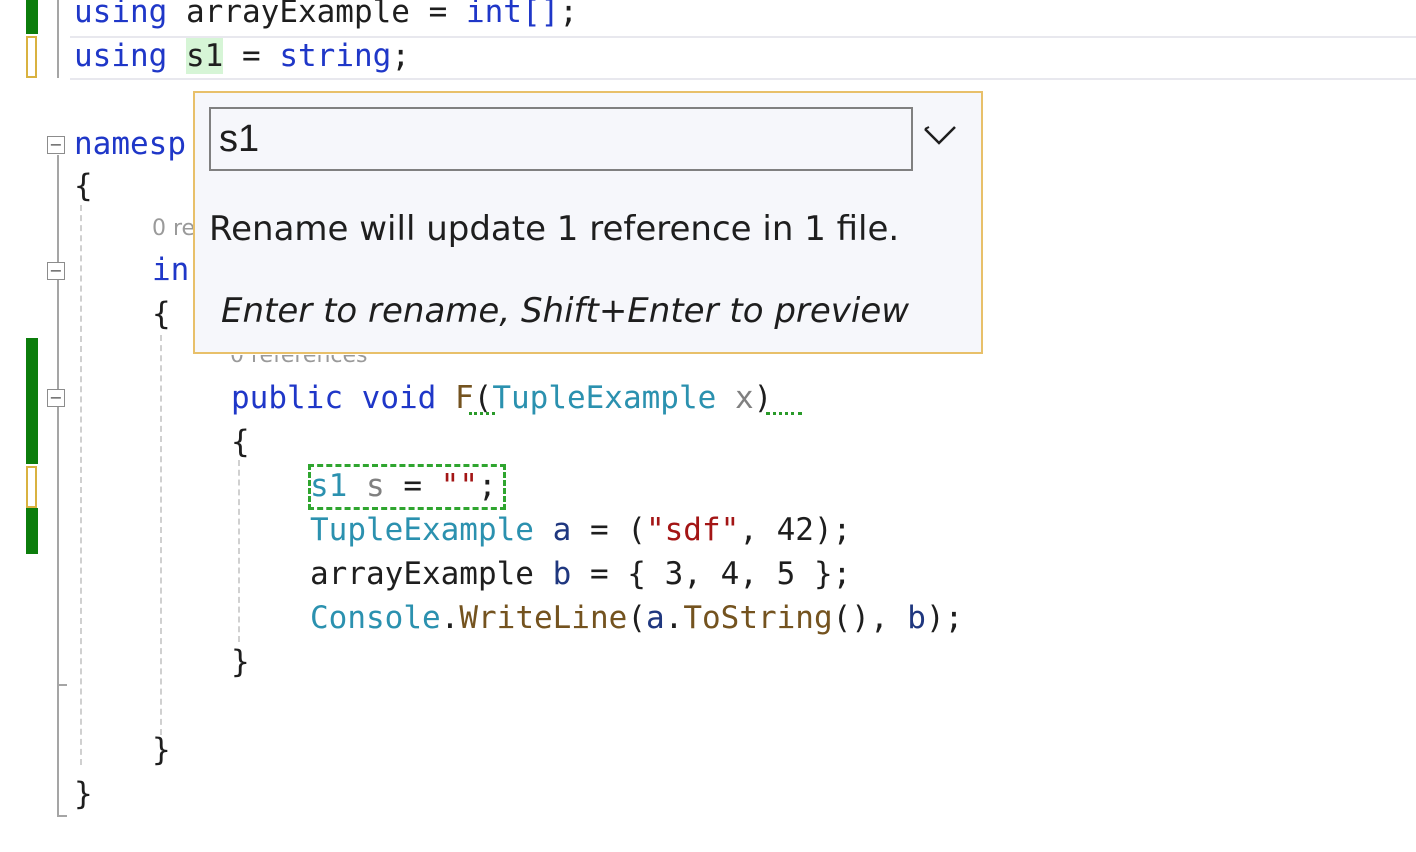  Describe the element at coordinates (242, 56) in the screenshot. I see `code-line-using-s1: using s1 = string;` at that location.